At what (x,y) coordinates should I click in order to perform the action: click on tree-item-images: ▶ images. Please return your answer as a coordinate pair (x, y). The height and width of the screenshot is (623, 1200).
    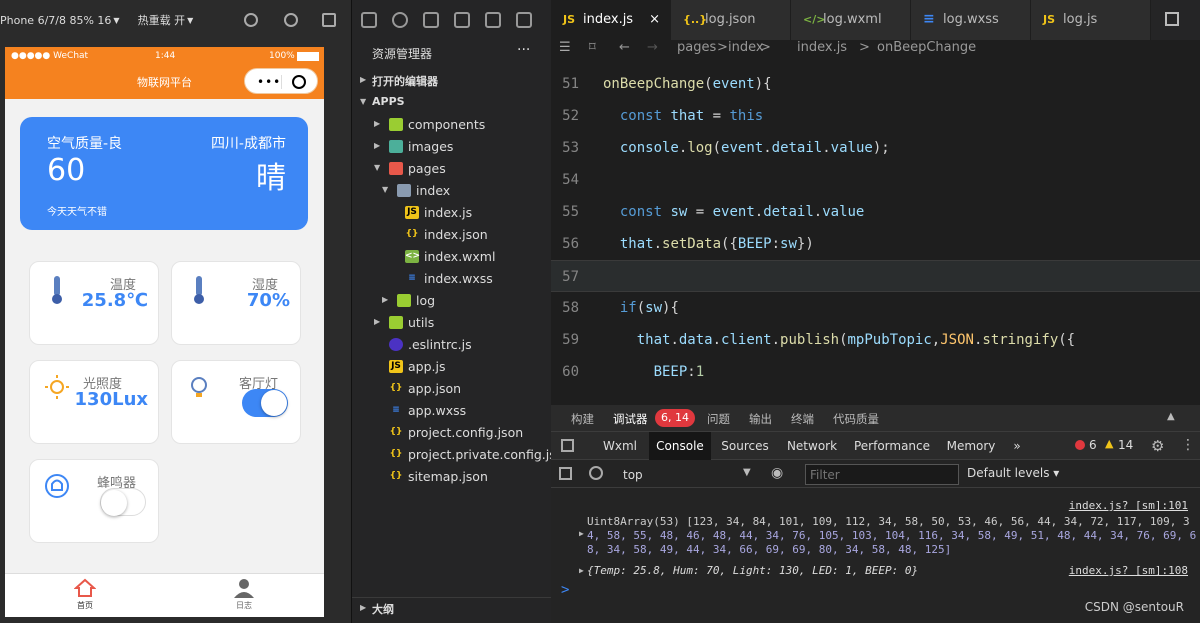
    Looking at the image, I should click on (452, 147).